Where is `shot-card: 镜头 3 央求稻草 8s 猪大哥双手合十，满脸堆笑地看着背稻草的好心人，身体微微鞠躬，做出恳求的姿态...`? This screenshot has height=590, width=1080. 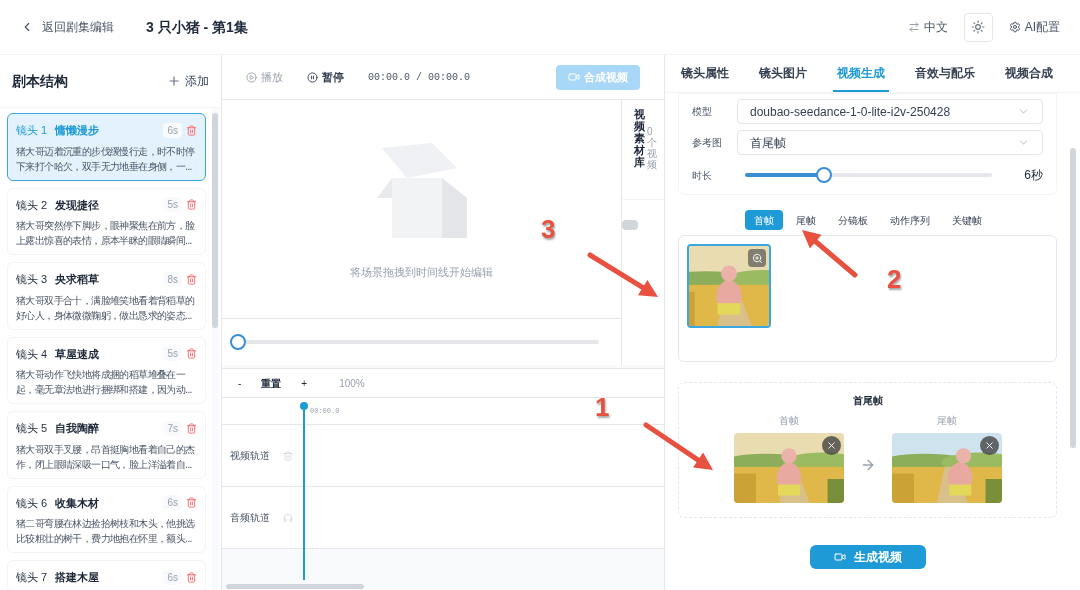
shot-card: 镜头 3 央求稻草 8s 猪大哥双手合十，满脸堆笑地看着背稻草的好心人，身体微微鞠躬，做出恳求的姿态... is located at coordinates (106, 296).